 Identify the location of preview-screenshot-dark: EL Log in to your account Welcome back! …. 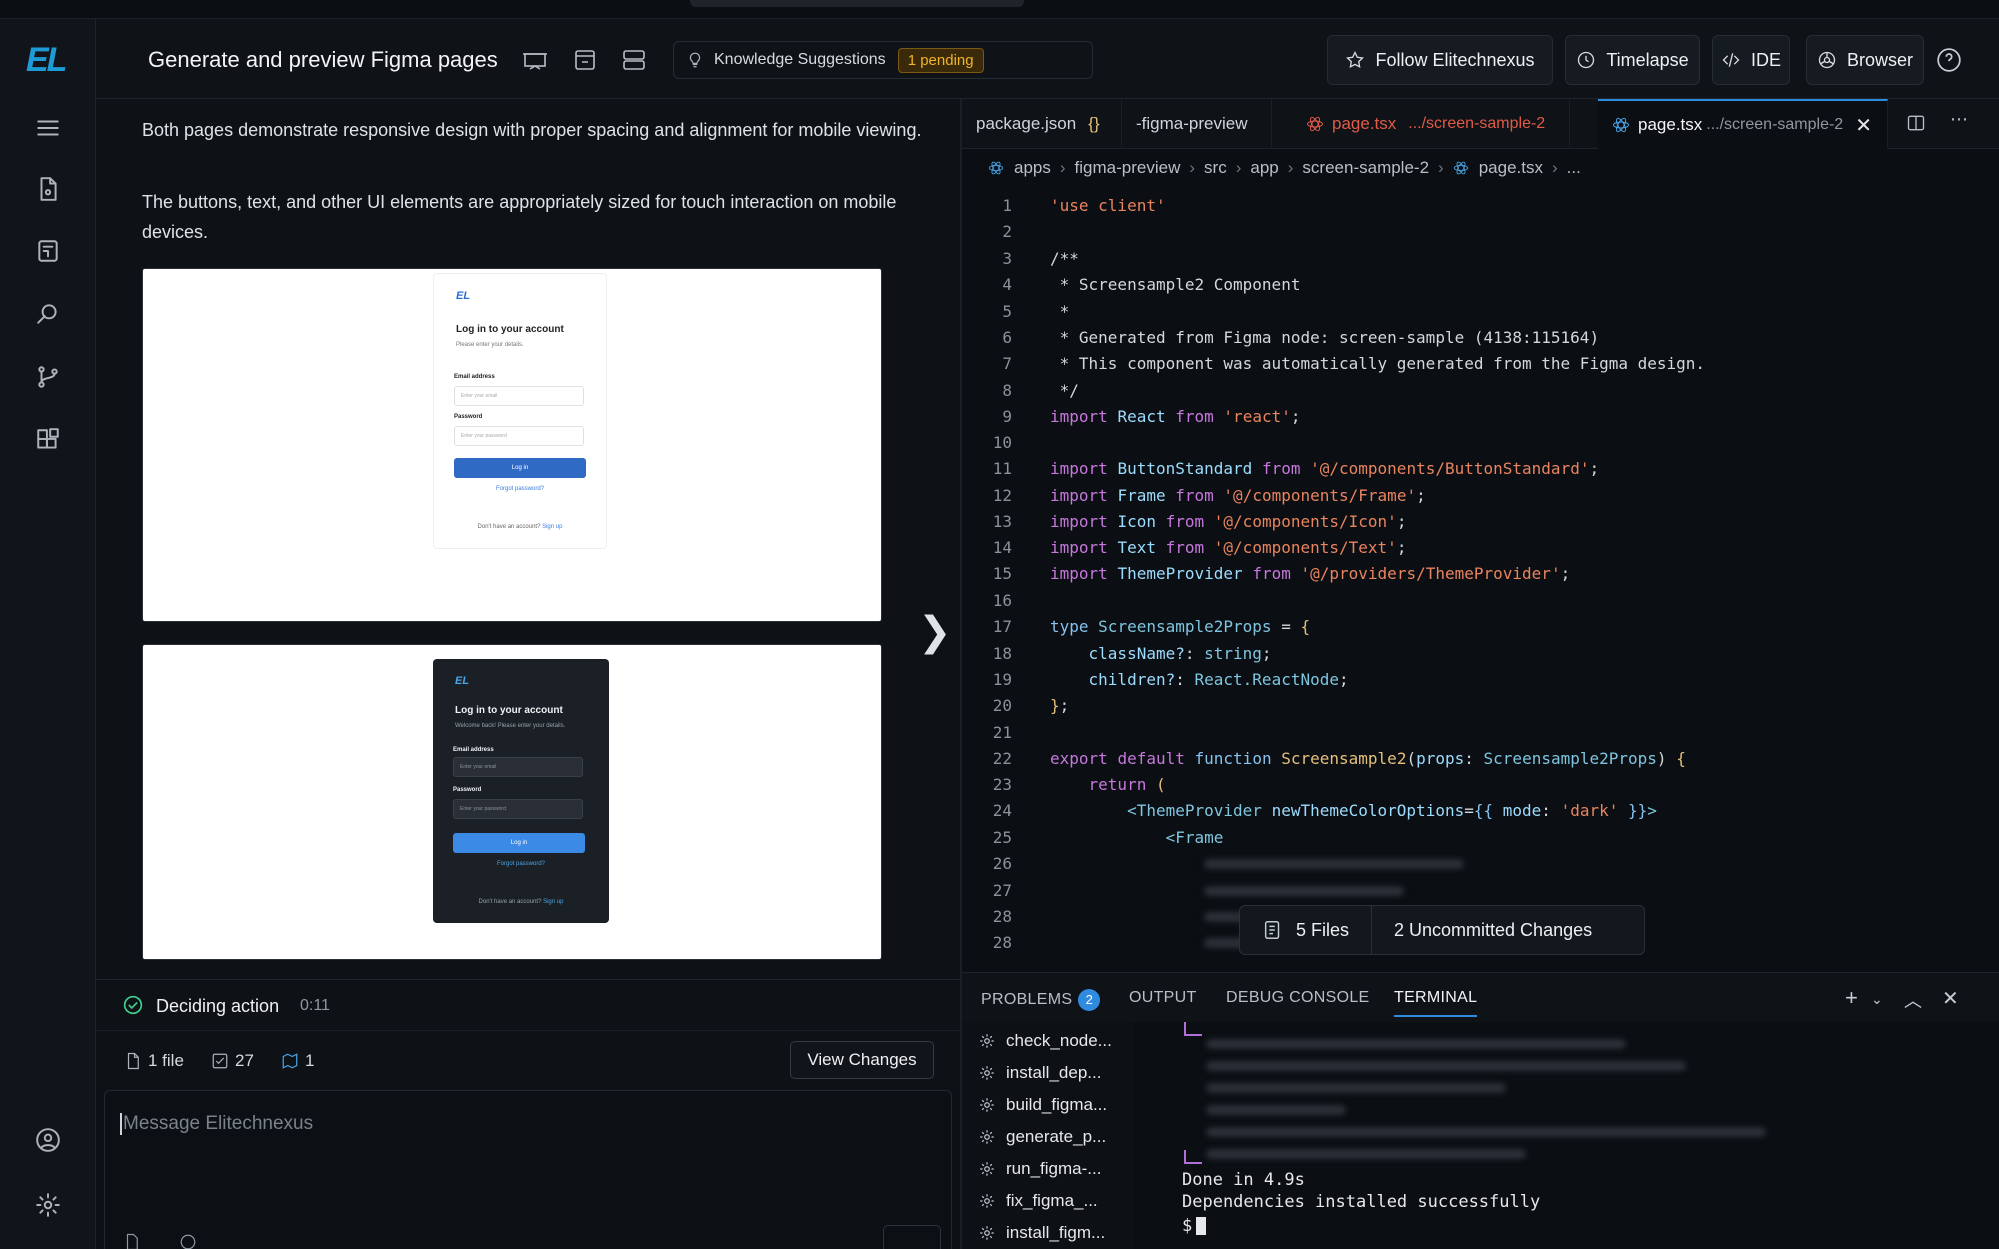
(512, 802).